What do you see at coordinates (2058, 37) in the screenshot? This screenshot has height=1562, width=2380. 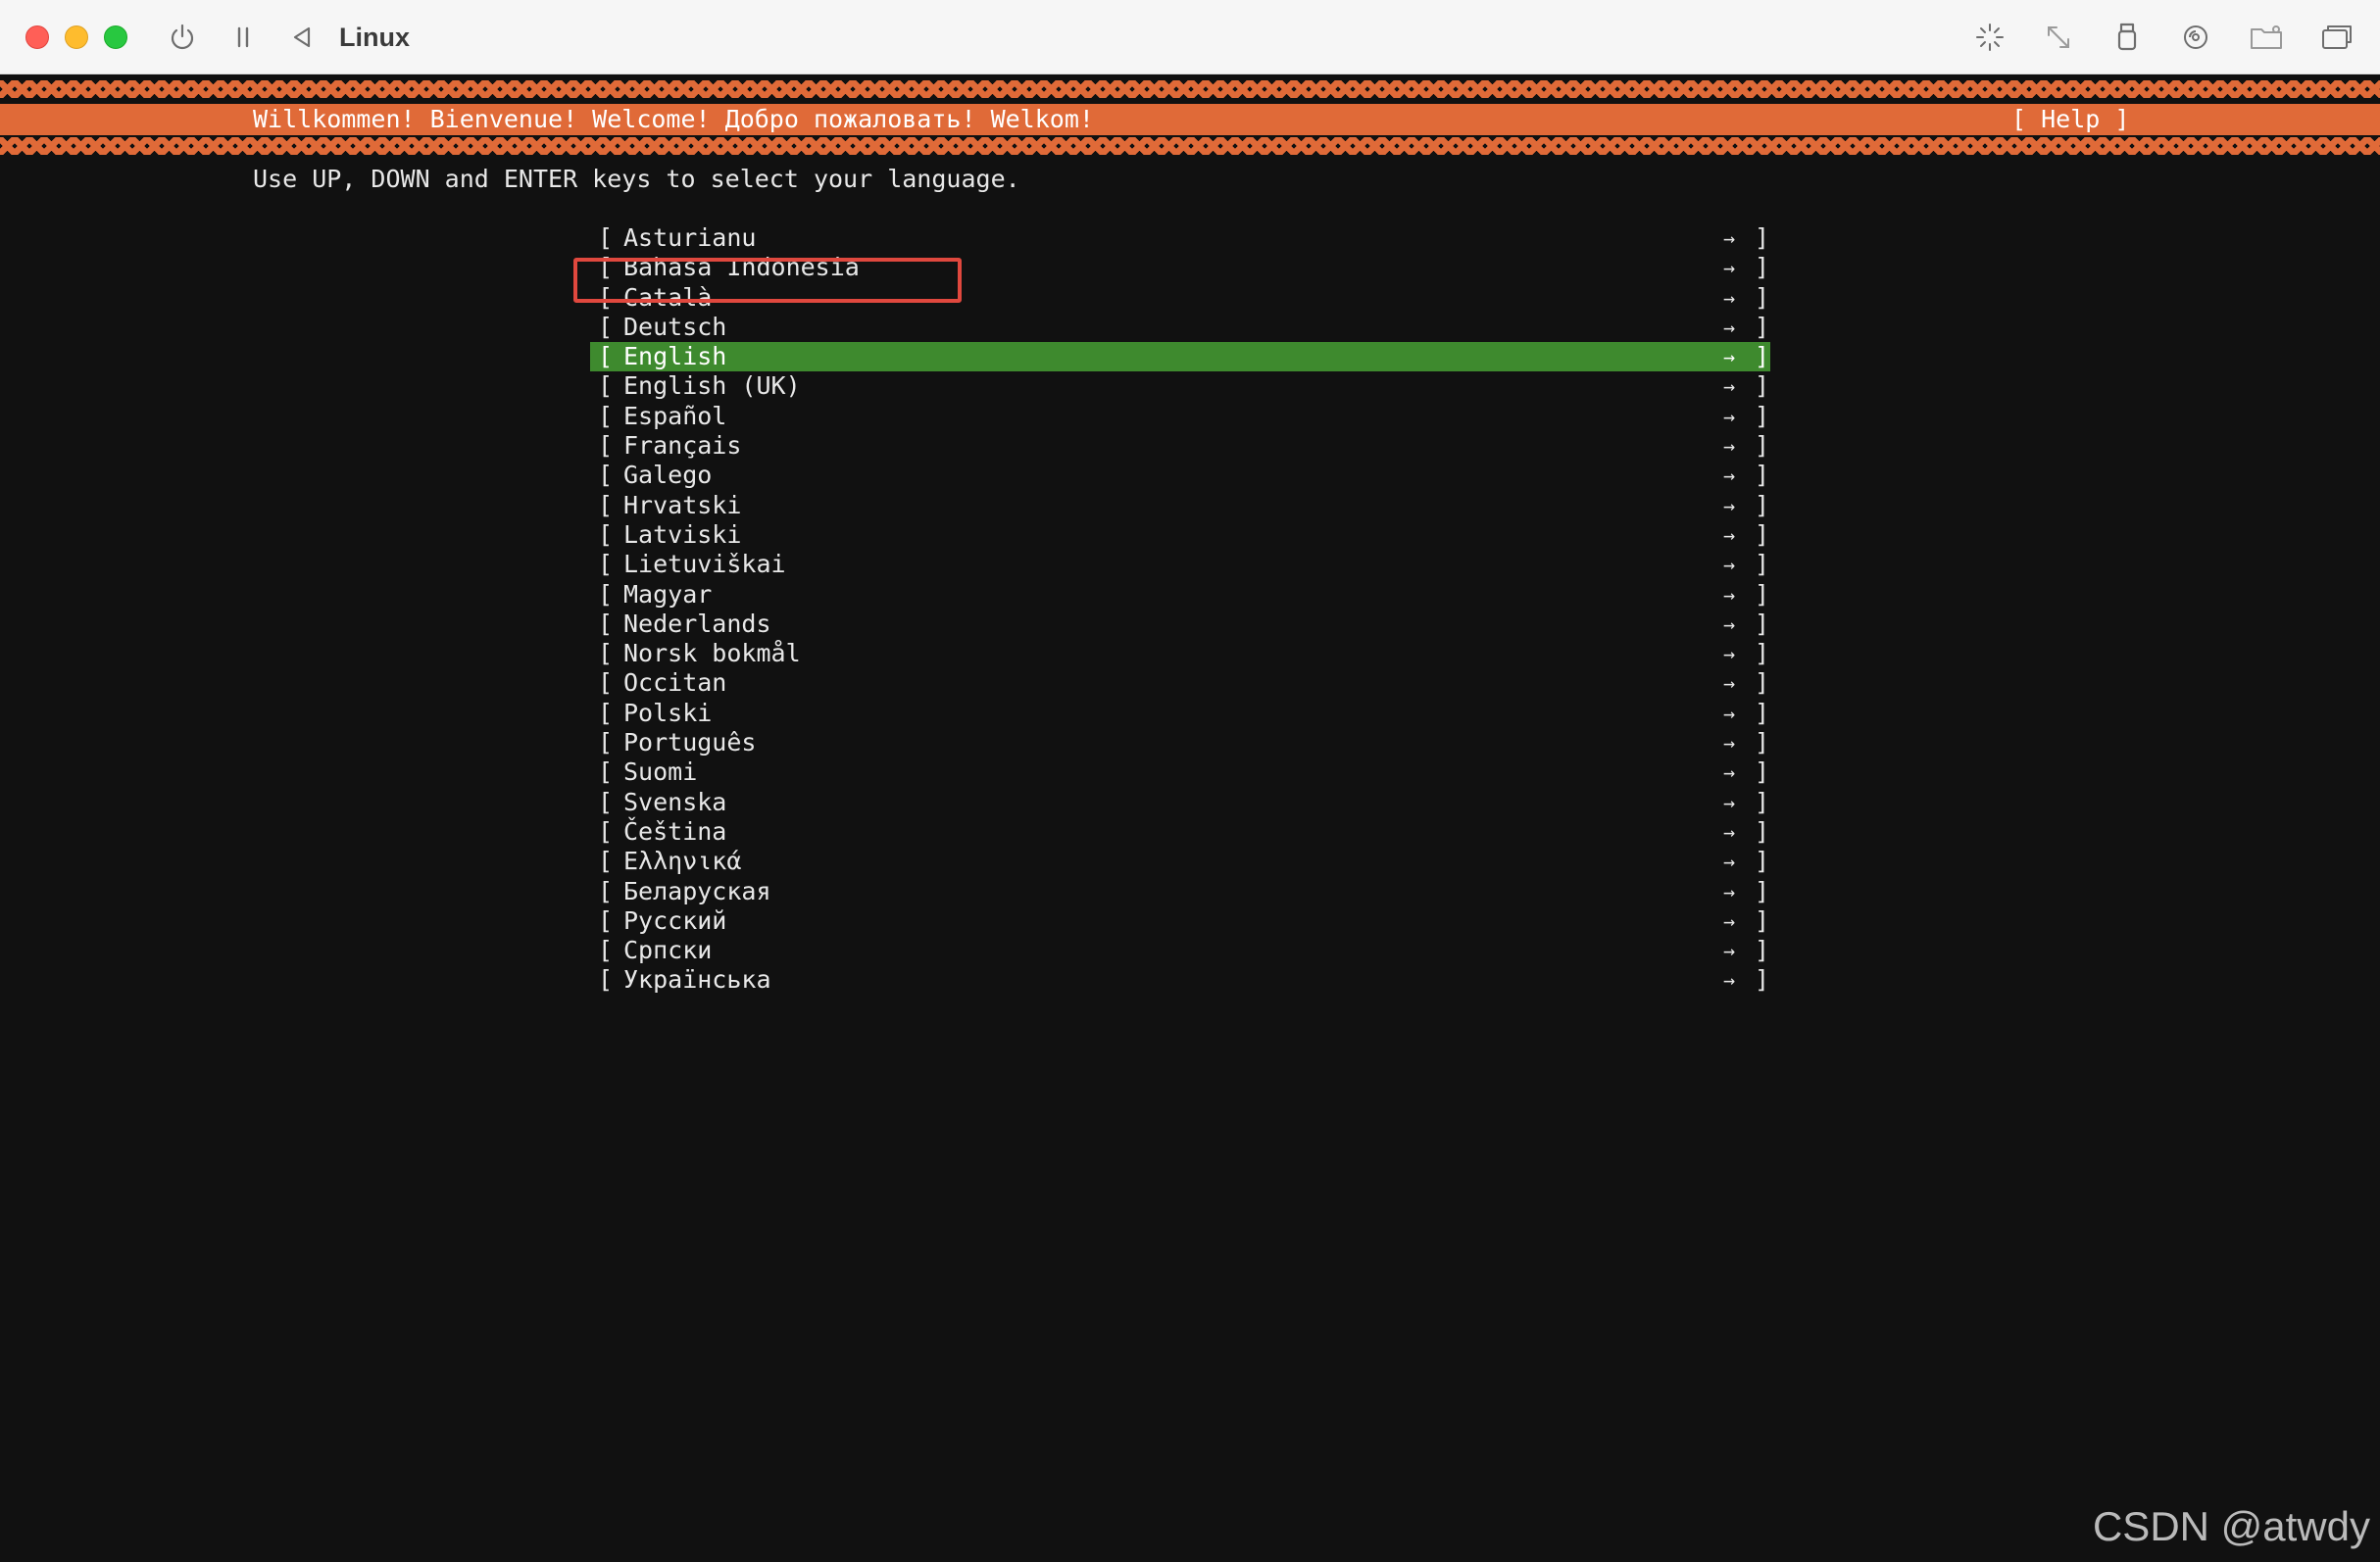 I see `resize-icon` at bounding box center [2058, 37].